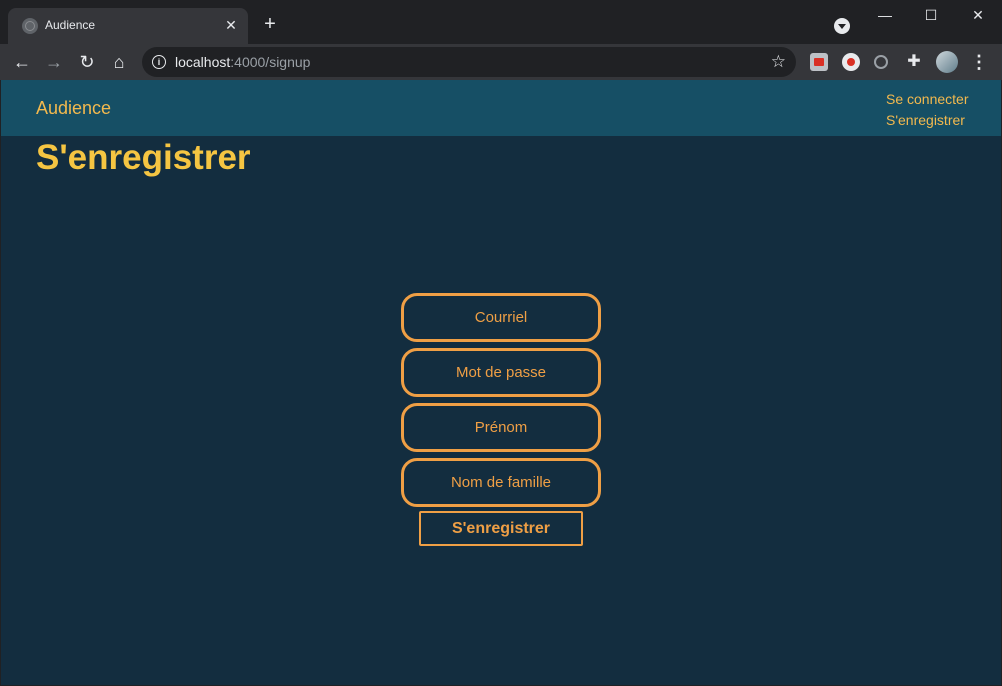 Image resolution: width=1002 pixels, height=686 pixels. Describe the element at coordinates (778, 62) in the screenshot. I see `bookmark-star-icon: ☆` at that location.